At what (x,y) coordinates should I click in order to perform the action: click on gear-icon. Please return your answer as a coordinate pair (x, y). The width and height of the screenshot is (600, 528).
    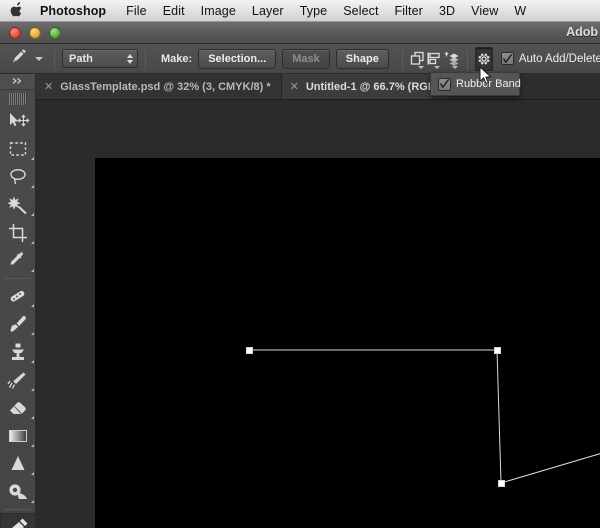
    Looking at the image, I should click on (484, 58).